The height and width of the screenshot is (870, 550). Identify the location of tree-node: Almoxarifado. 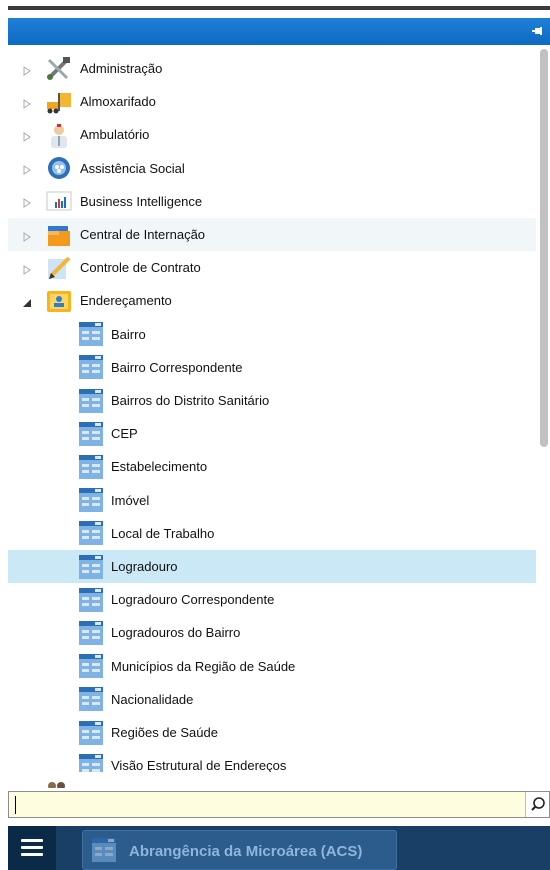
(272, 101).